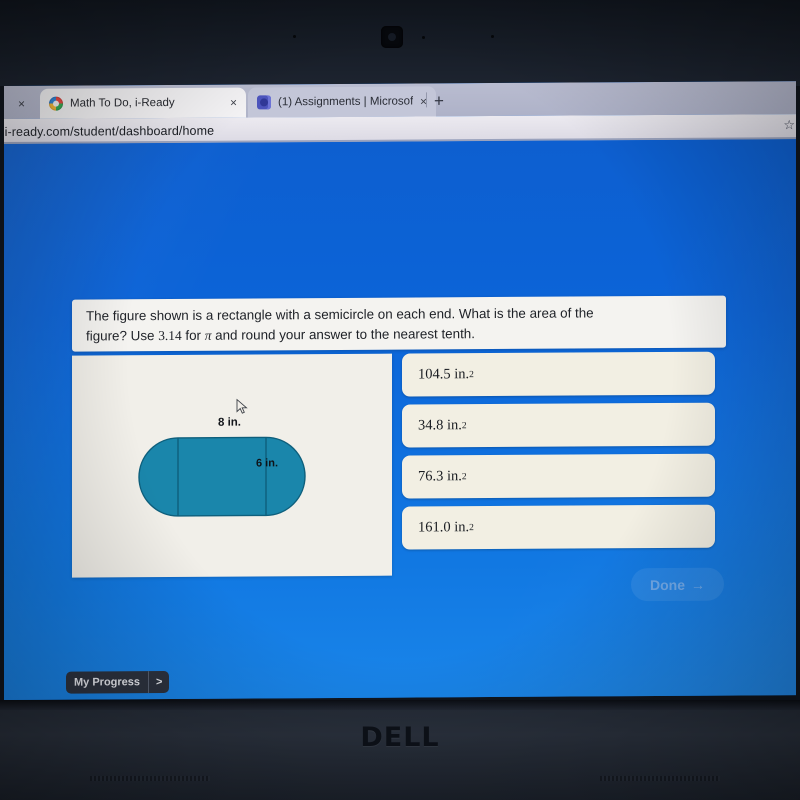 The height and width of the screenshot is (800, 800). Describe the element at coordinates (558, 374) in the screenshot. I see `answer-choice: 104.5 in. 2` at that location.